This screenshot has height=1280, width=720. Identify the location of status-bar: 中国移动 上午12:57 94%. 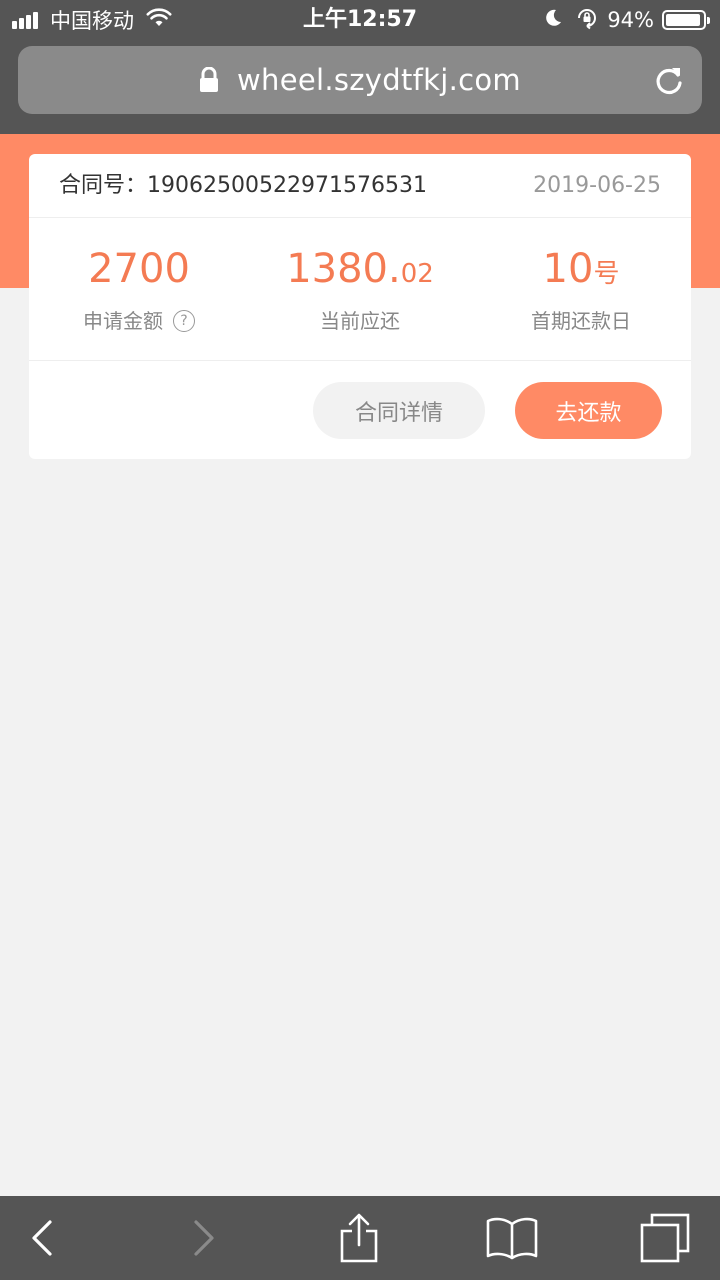
(360, 20).